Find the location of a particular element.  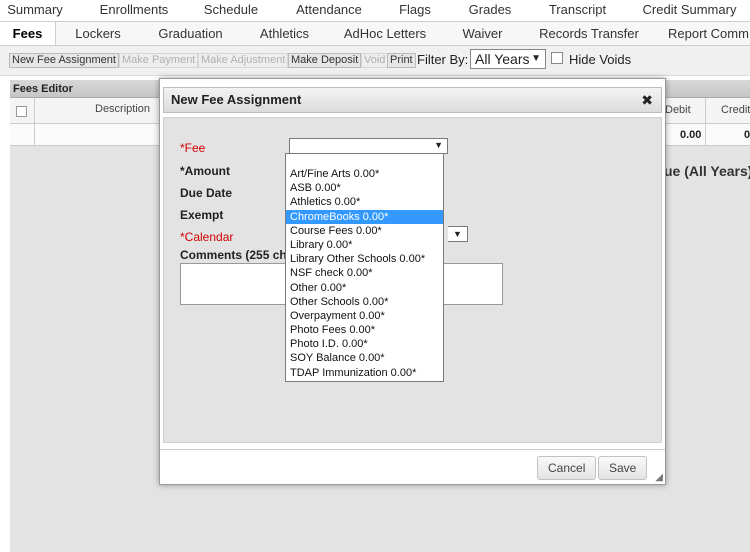

make-deposit-button: Make Deposit is located at coordinates (325, 60).